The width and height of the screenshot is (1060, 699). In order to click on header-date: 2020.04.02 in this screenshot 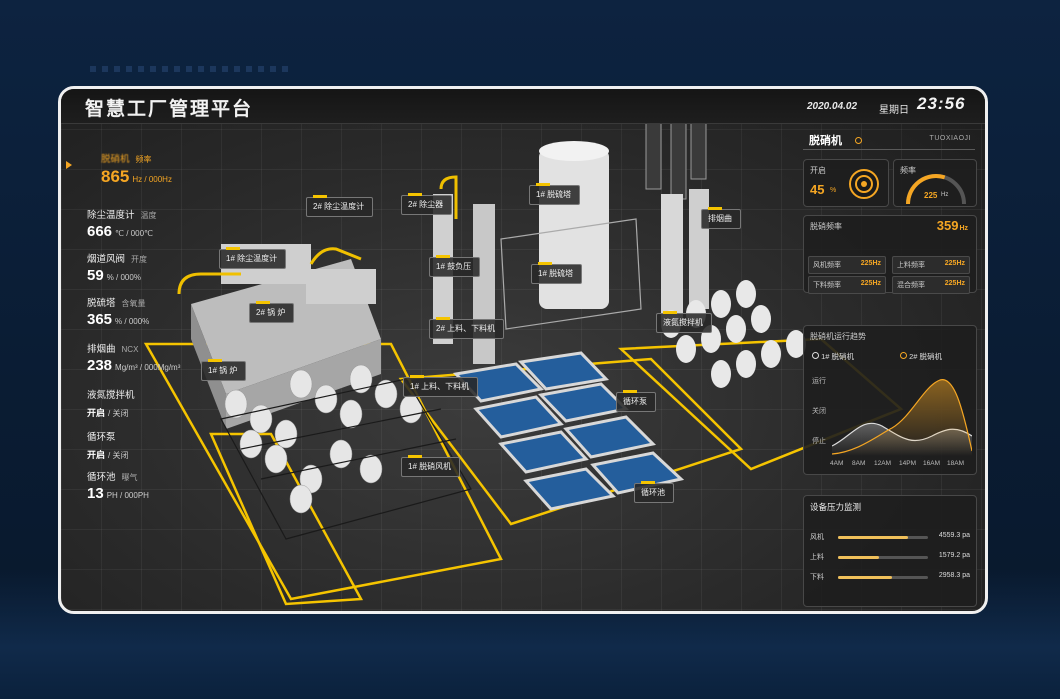, I will do `click(832, 106)`.